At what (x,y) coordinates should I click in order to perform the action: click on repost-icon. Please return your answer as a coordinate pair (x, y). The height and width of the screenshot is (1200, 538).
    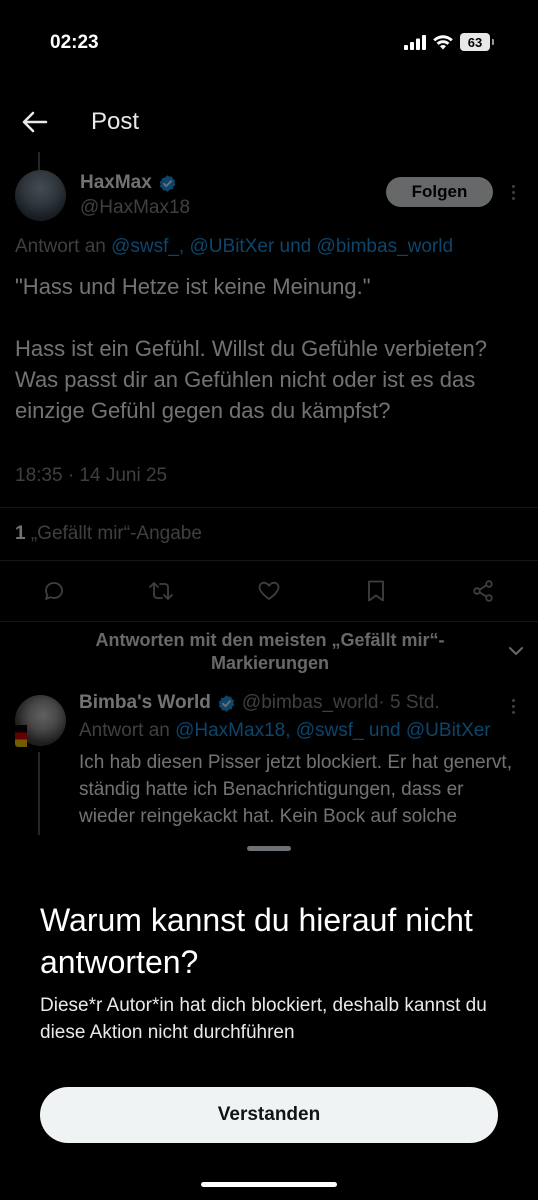
    Looking at the image, I should click on (161, 591).